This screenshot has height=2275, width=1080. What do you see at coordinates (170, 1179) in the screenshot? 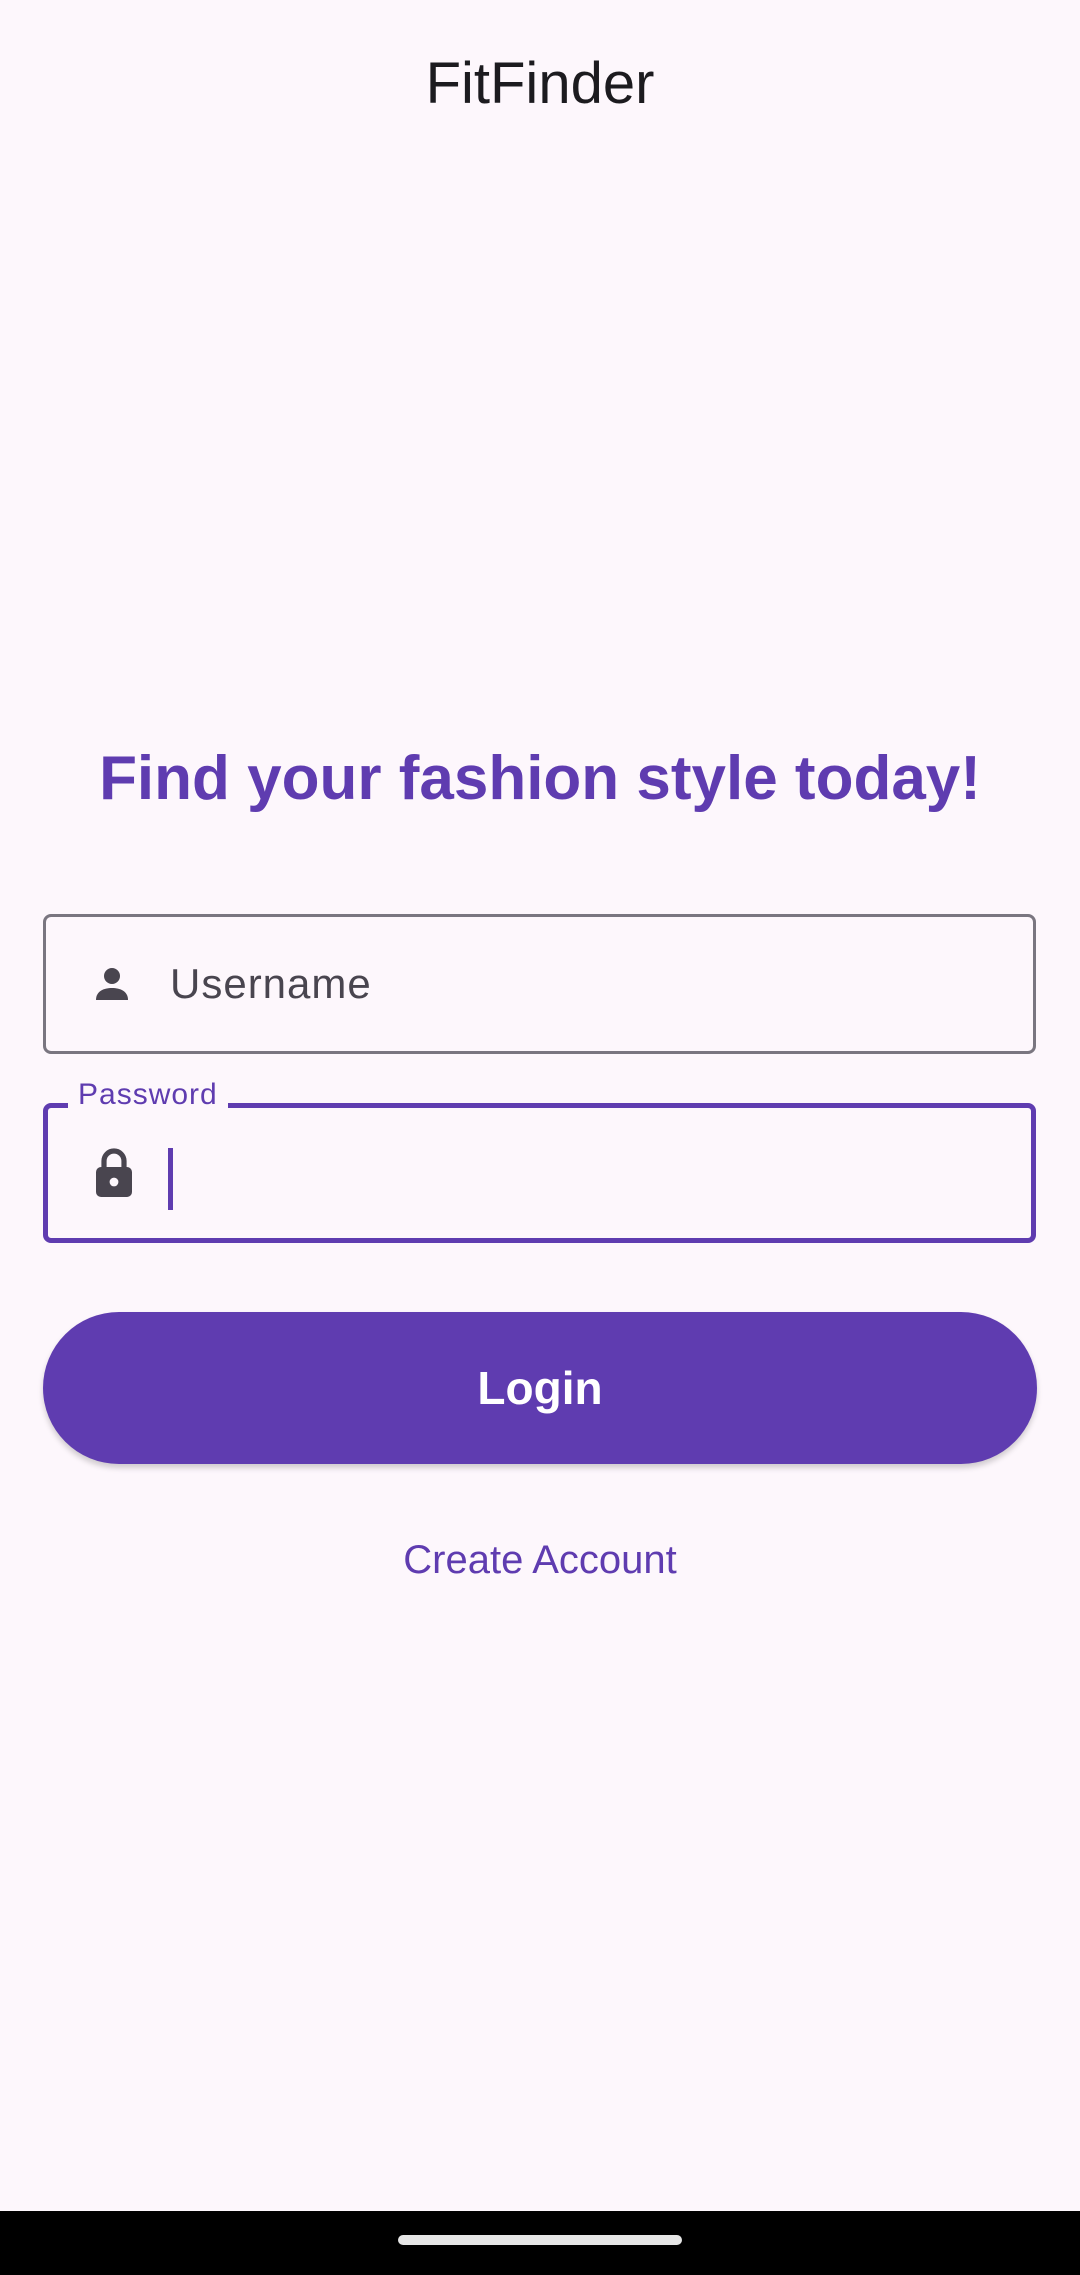
I see `text-cursor` at bounding box center [170, 1179].